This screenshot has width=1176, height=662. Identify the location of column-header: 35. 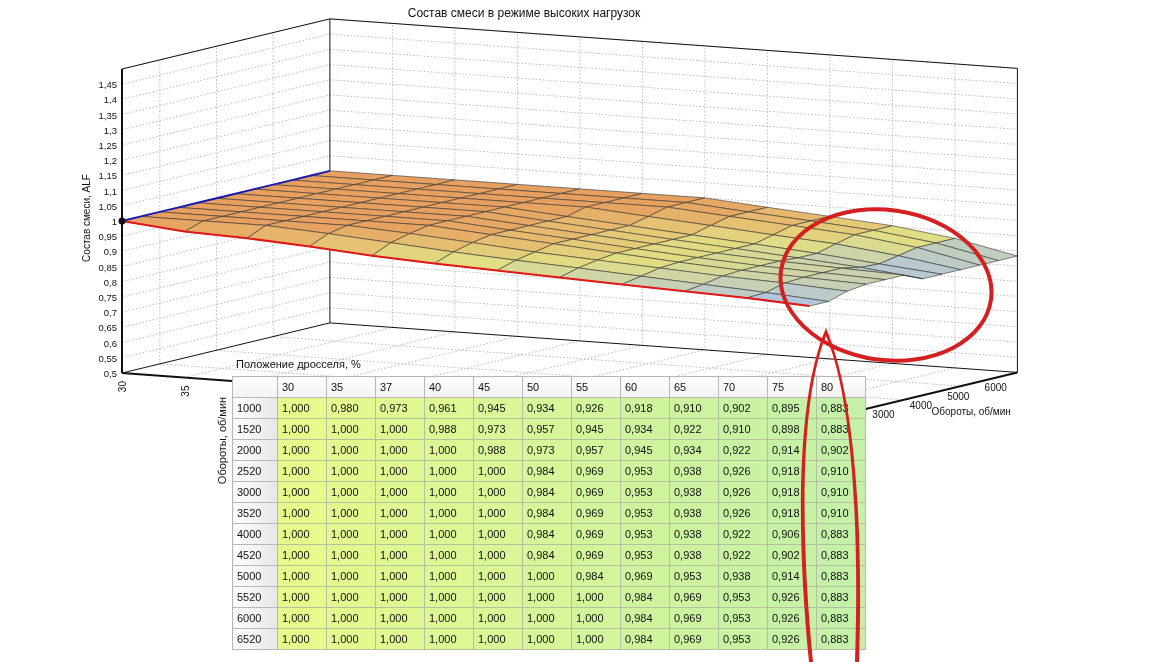
(351, 387).